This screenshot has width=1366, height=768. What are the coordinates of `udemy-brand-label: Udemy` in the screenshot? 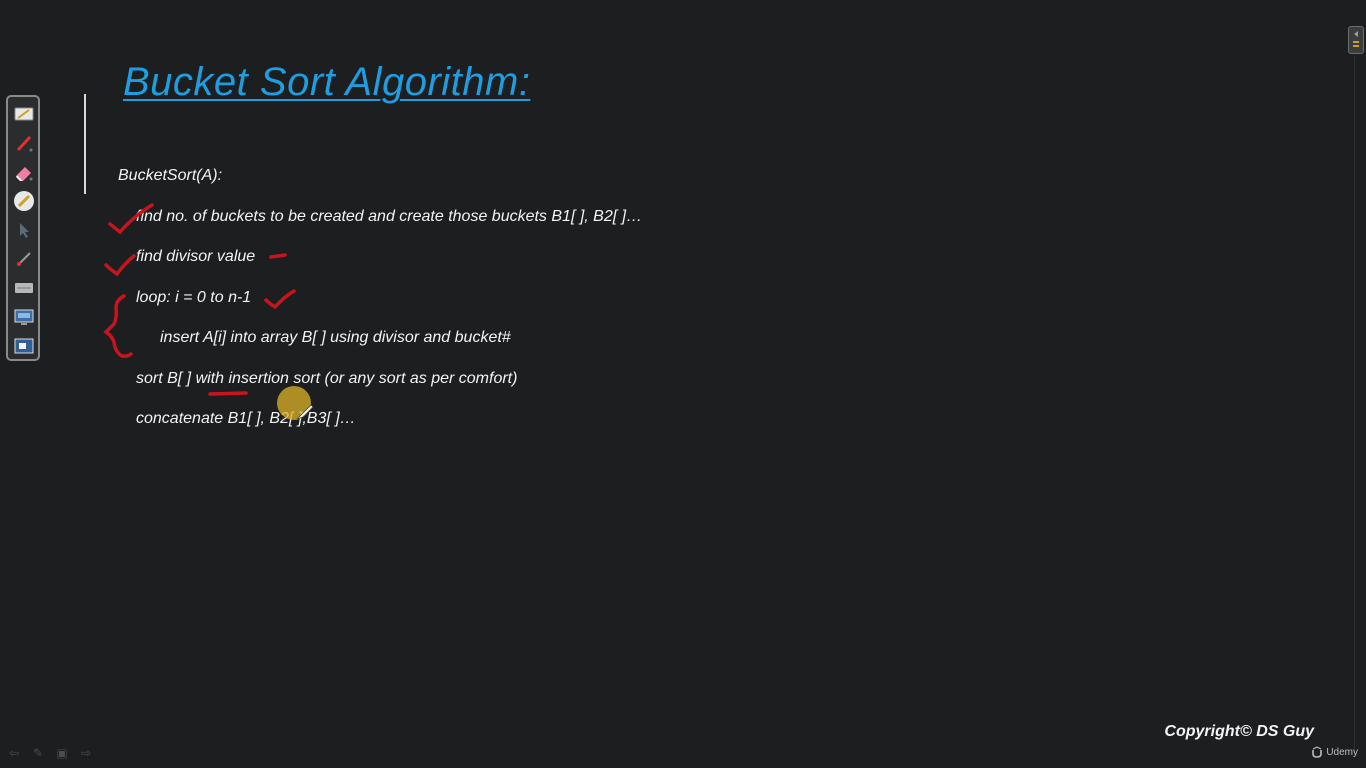 It's located at (1342, 752).